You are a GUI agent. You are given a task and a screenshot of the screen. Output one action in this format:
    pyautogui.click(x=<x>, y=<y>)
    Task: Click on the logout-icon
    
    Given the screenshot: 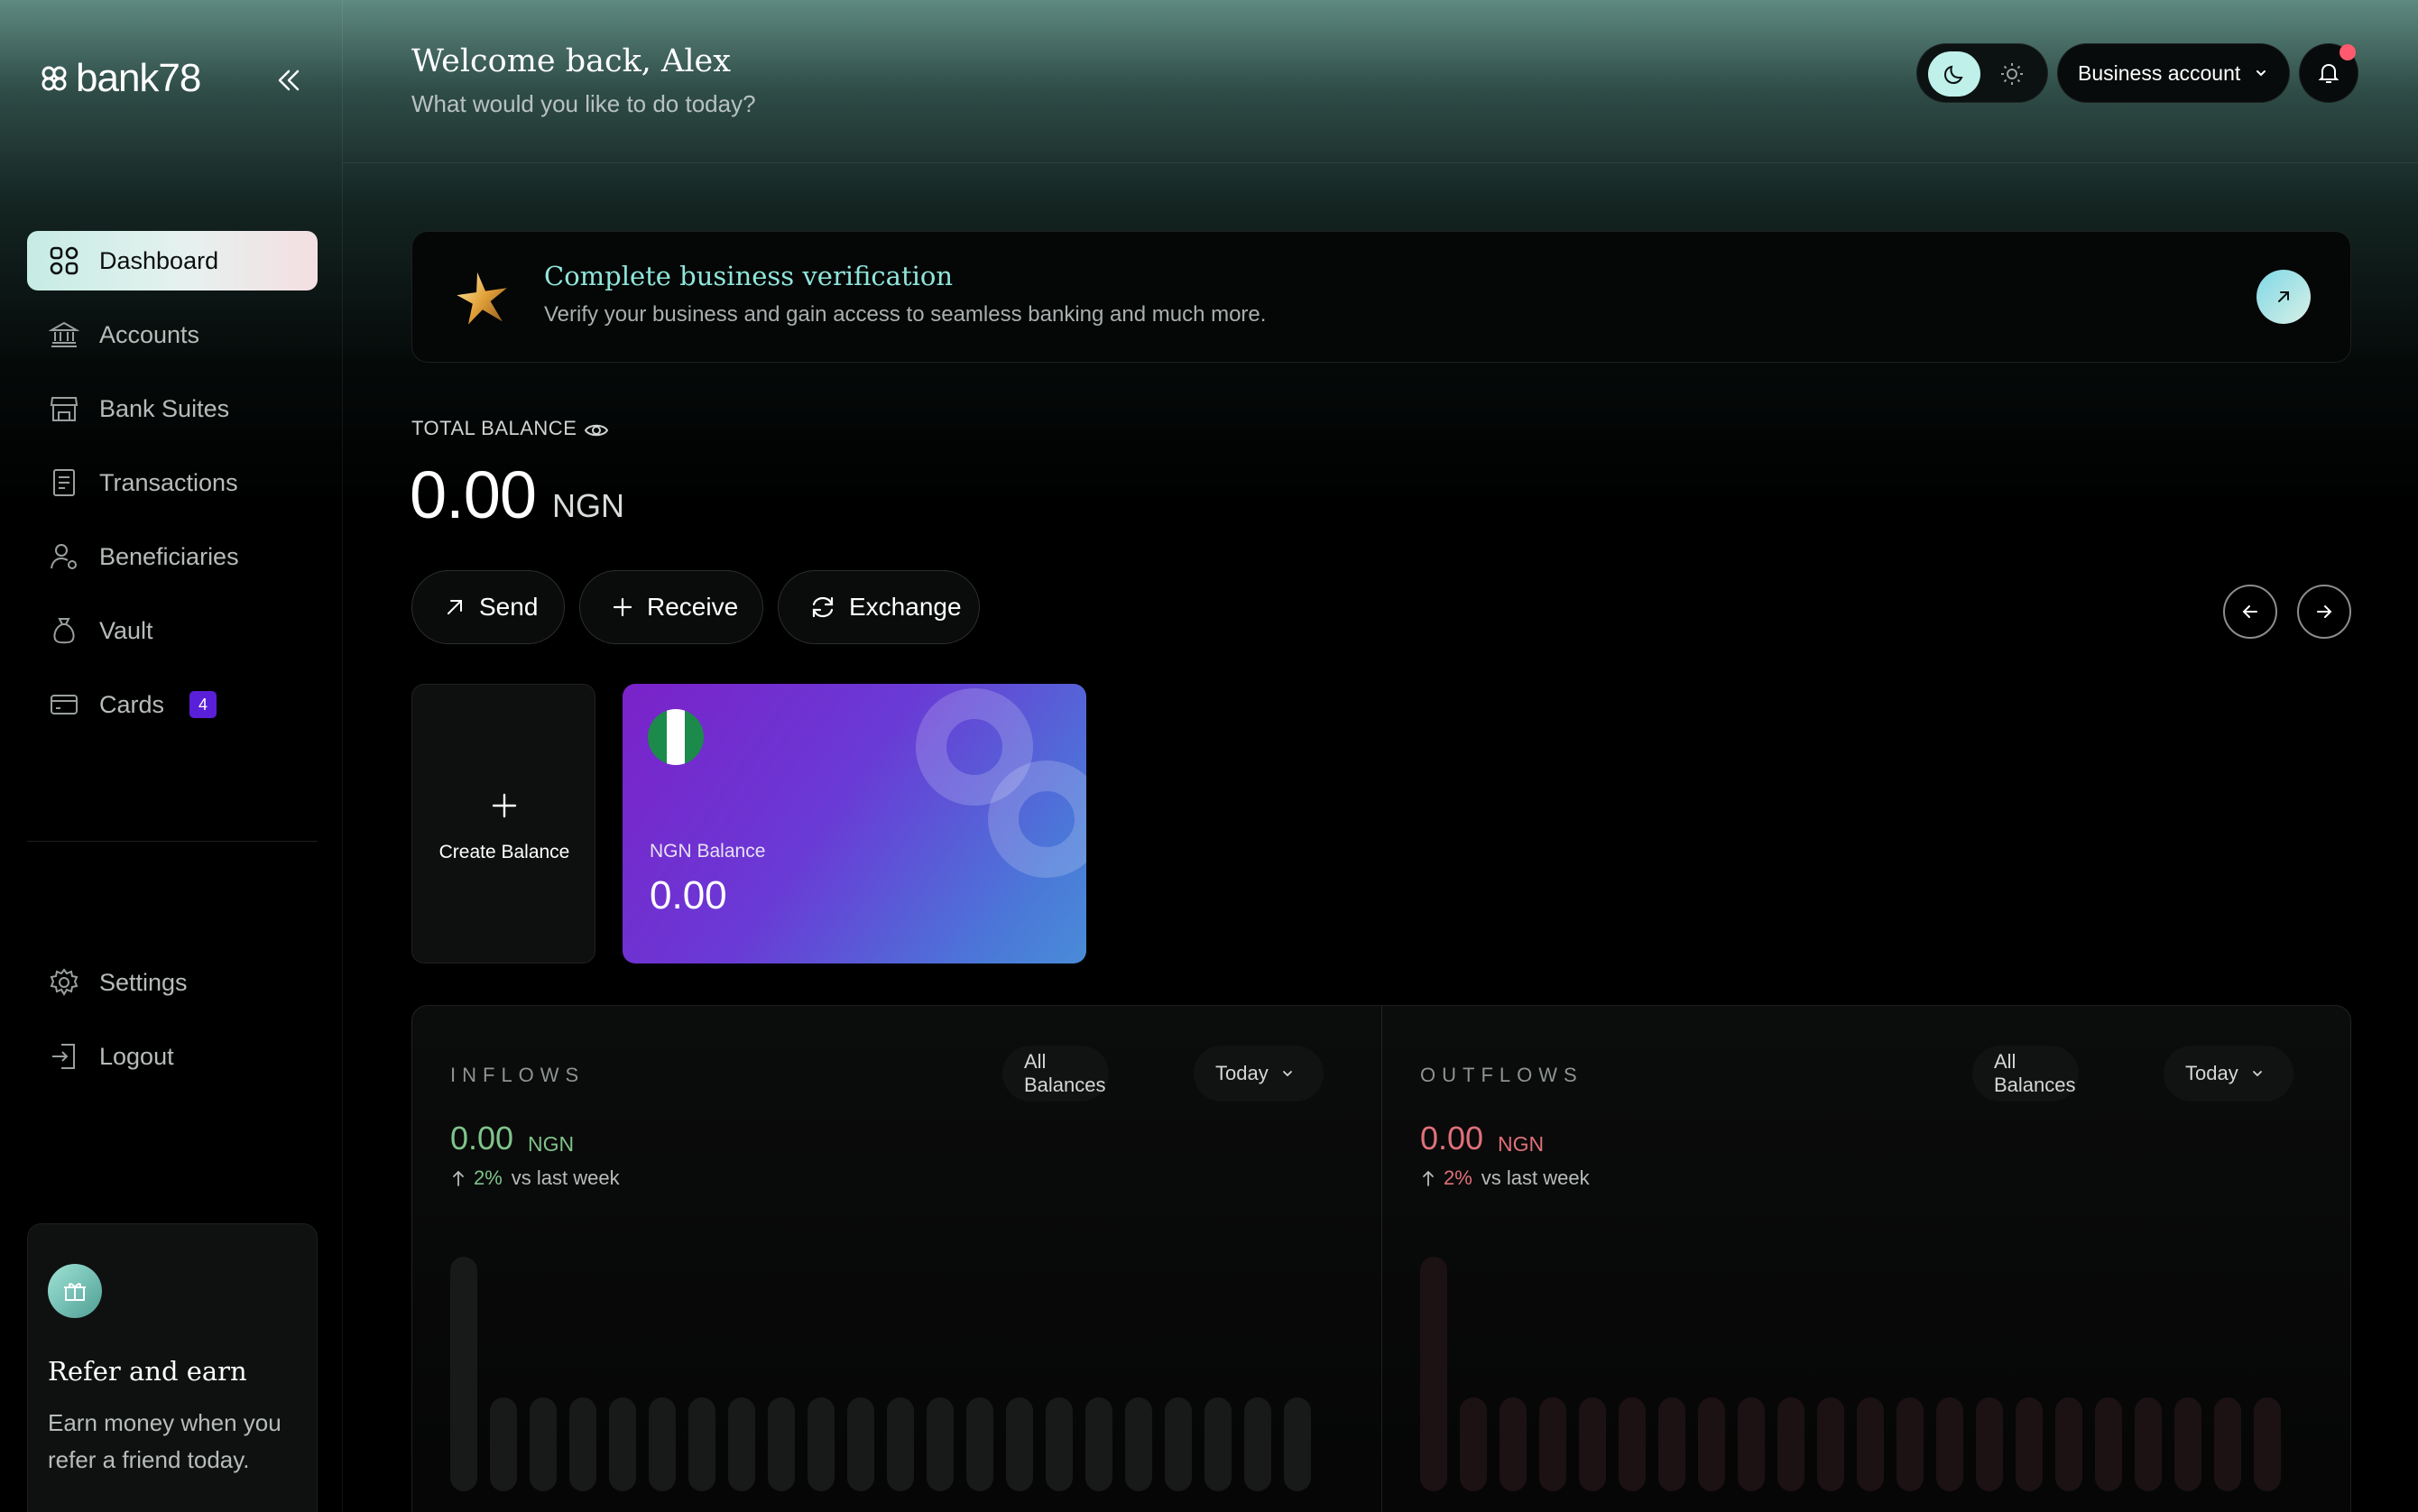 What is the action you would take?
    pyautogui.click(x=63, y=1056)
    